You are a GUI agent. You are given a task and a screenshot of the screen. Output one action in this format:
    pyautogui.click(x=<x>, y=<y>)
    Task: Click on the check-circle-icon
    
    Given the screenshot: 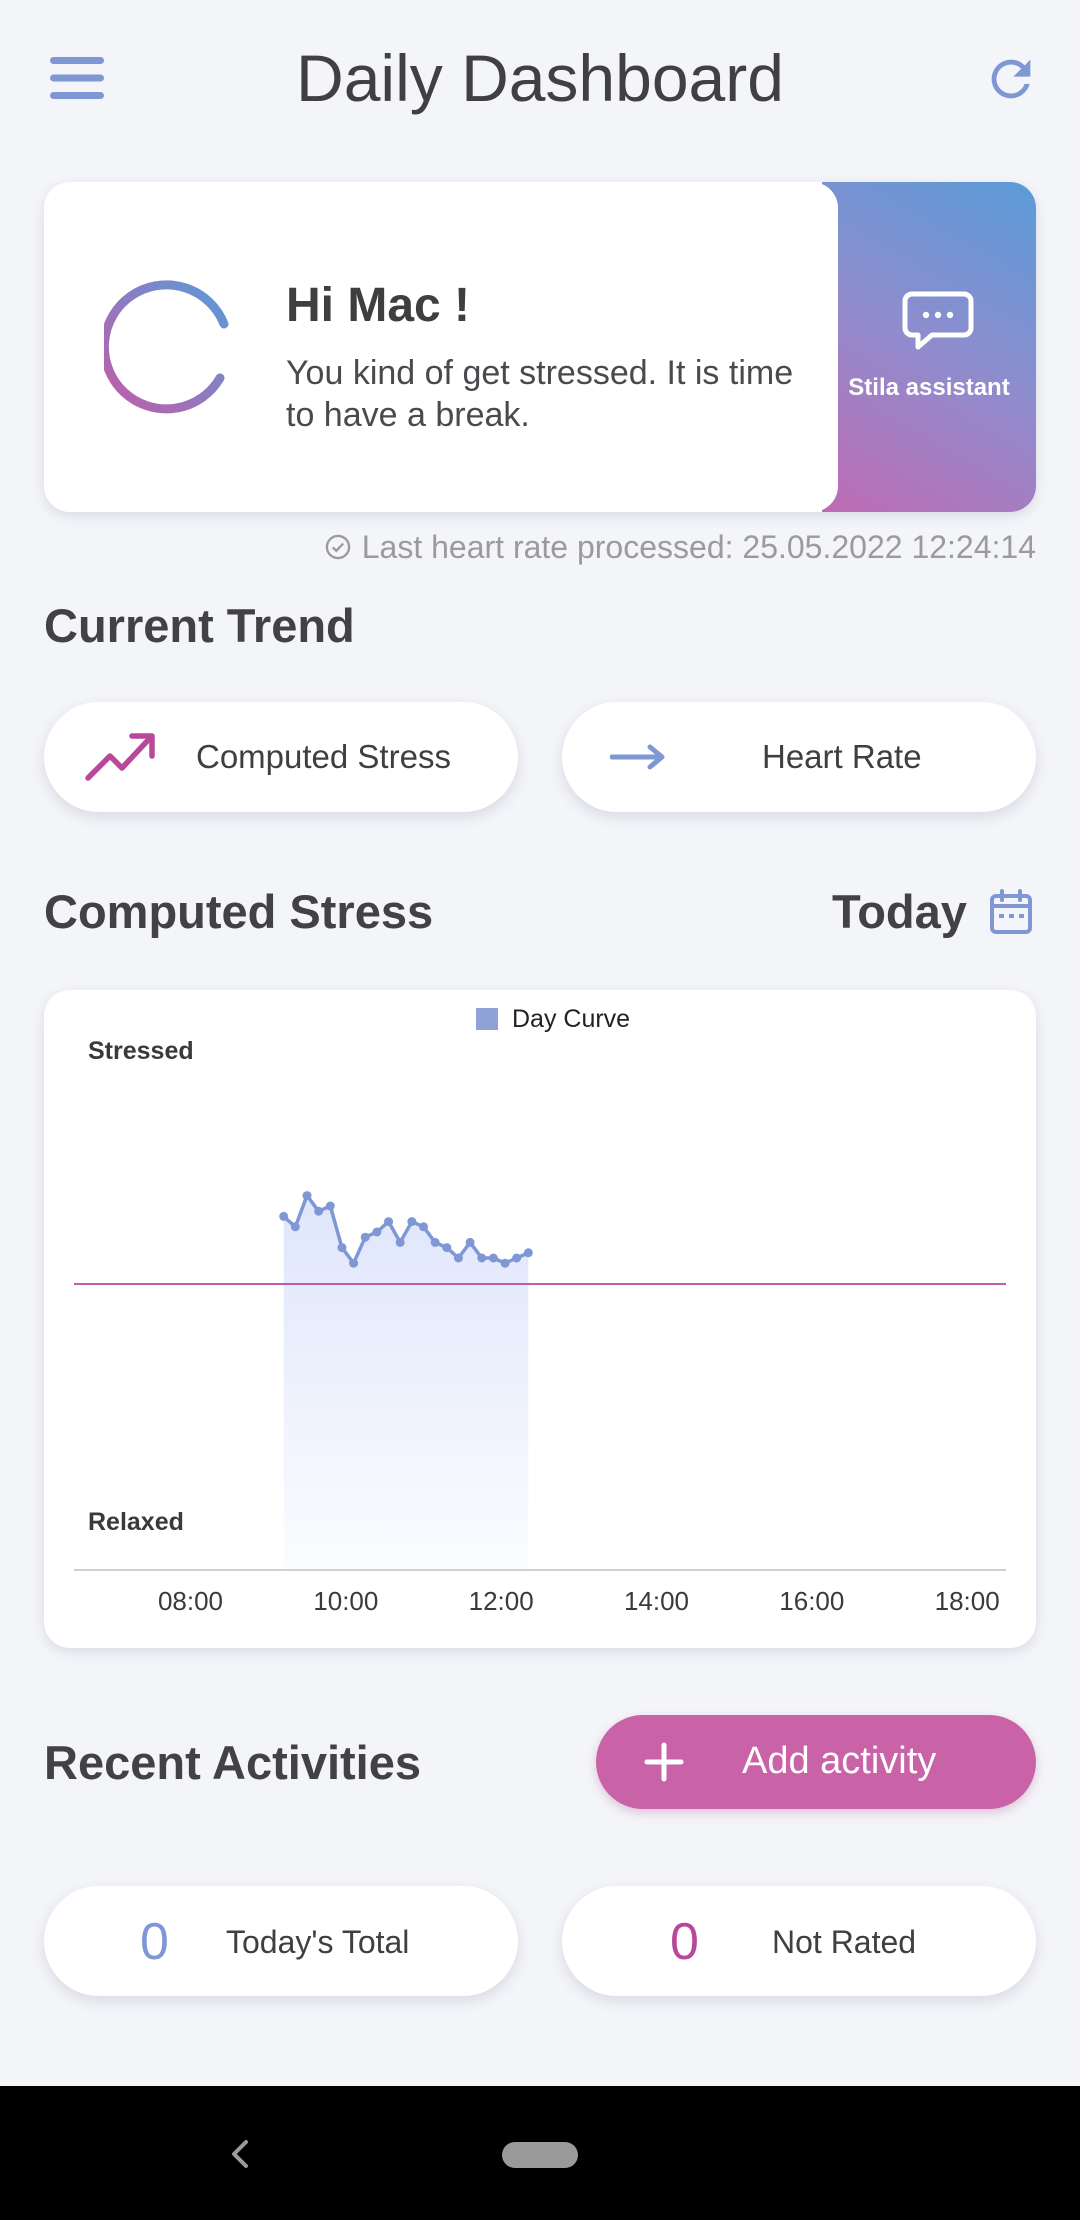 What is the action you would take?
    pyautogui.click(x=337, y=547)
    